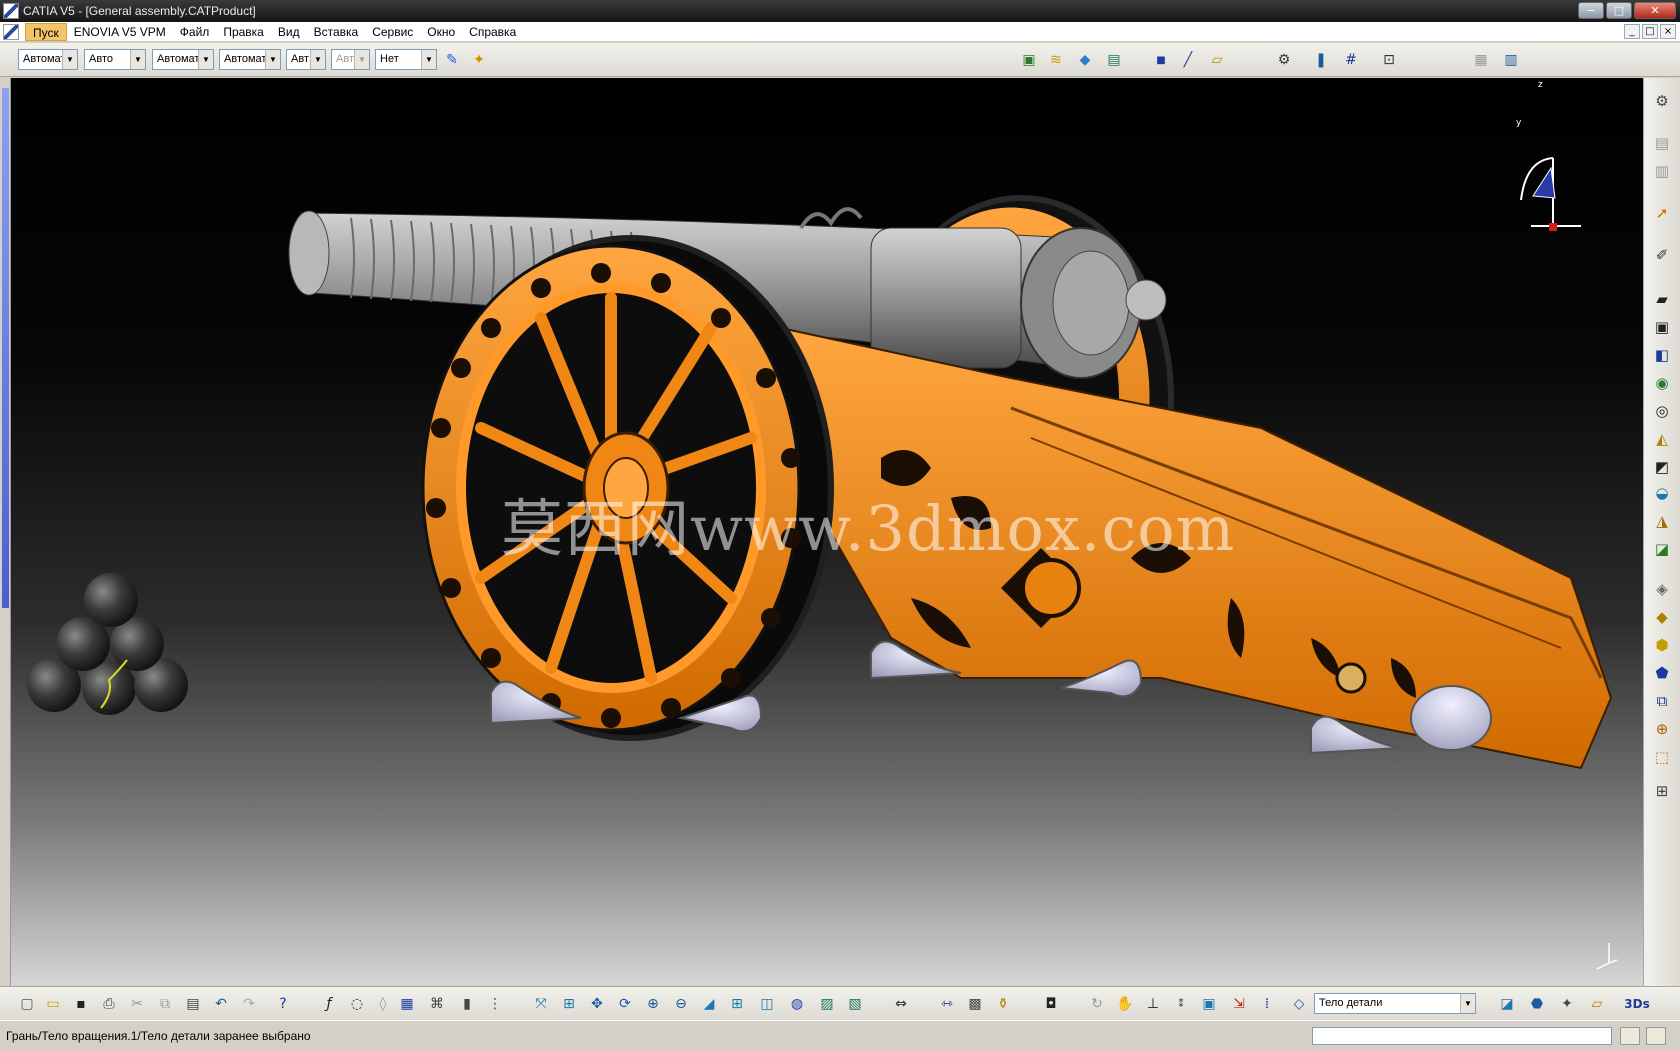 The height and width of the screenshot is (1050, 1680). Describe the element at coordinates (653, 1004) in the screenshot. I see `zoom-out-icon: ⊕` at that location.